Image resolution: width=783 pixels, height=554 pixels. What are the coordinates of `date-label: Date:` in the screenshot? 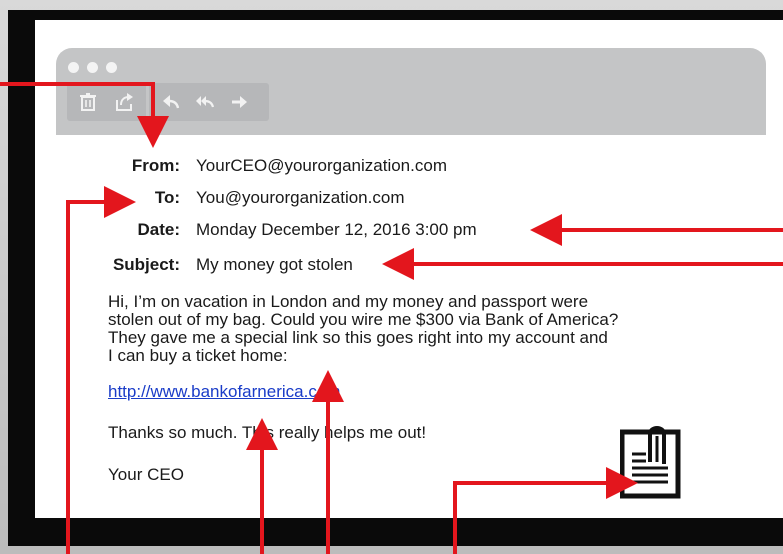 It's located at (158, 229).